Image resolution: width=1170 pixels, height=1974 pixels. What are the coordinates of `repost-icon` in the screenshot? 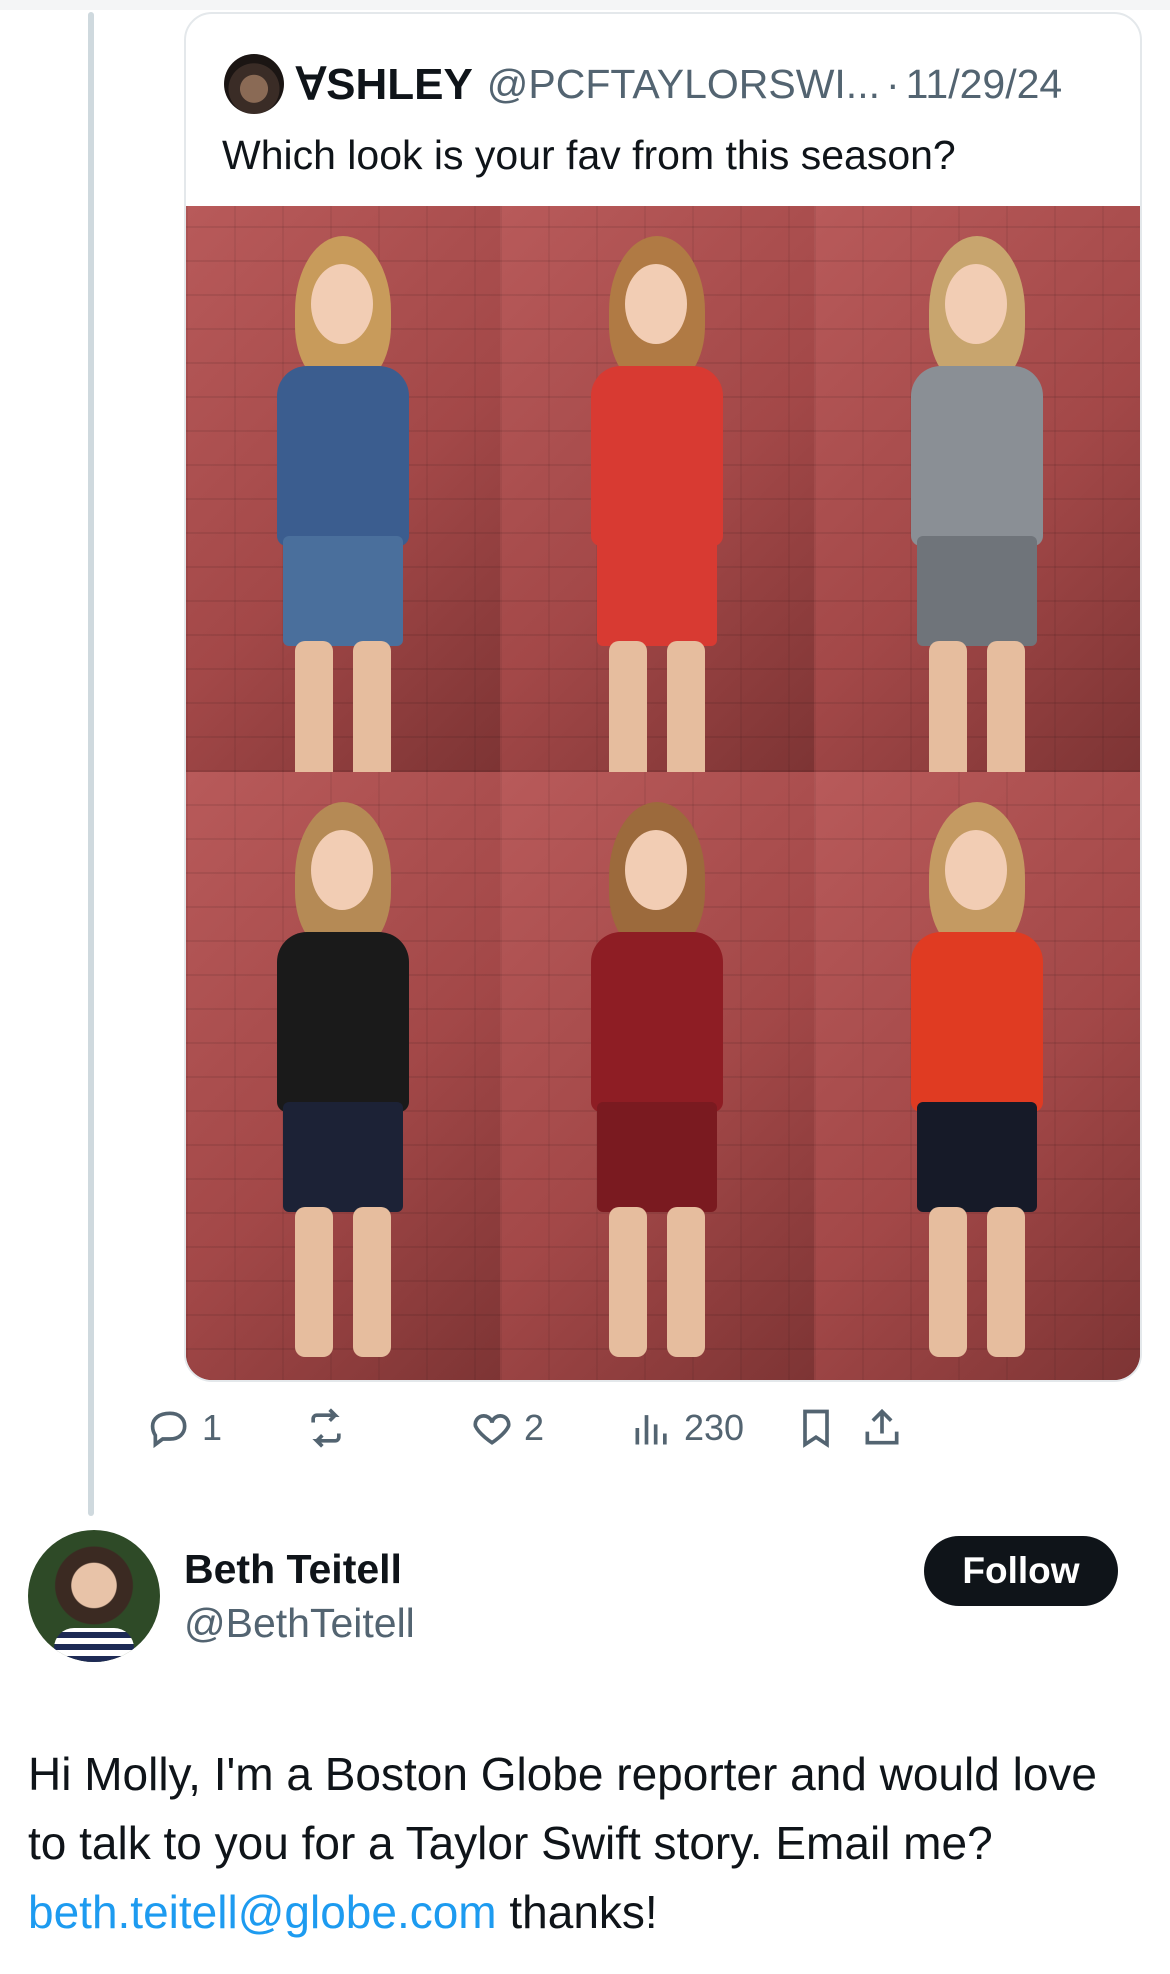 It's located at (326, 1428).